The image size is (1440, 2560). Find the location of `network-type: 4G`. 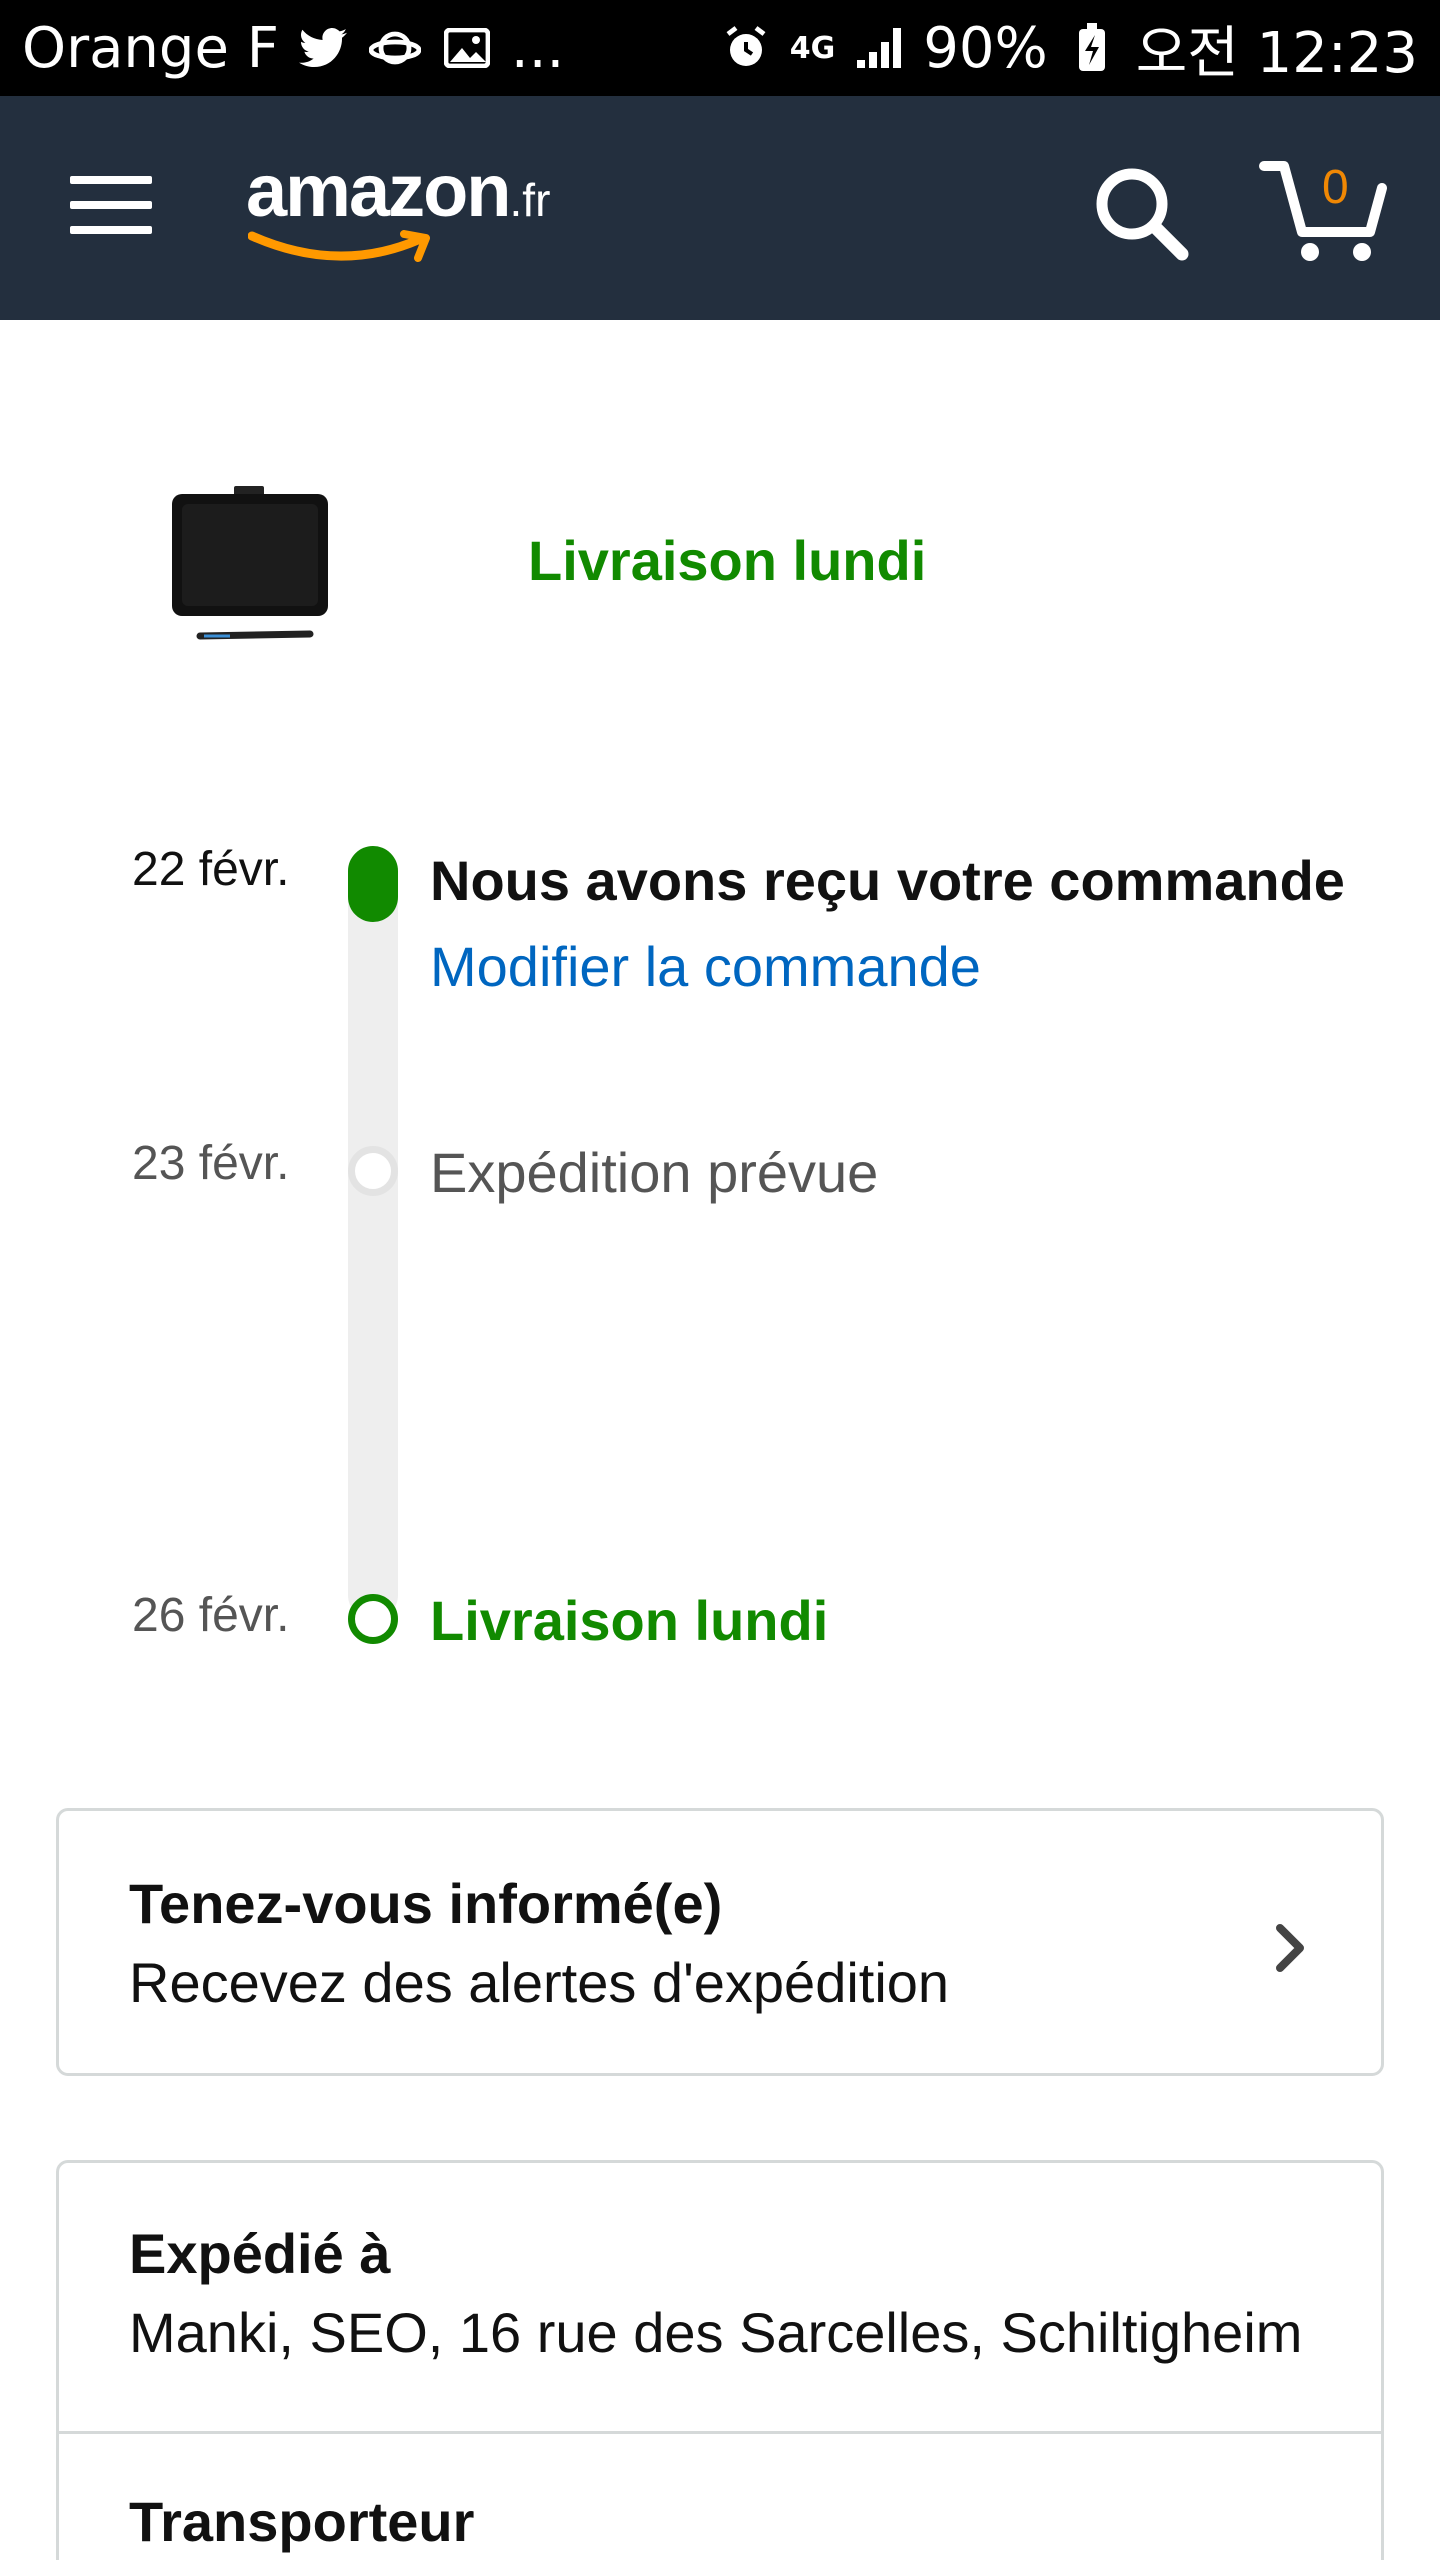

network-type: 4G is located at coordinates (812, 48).